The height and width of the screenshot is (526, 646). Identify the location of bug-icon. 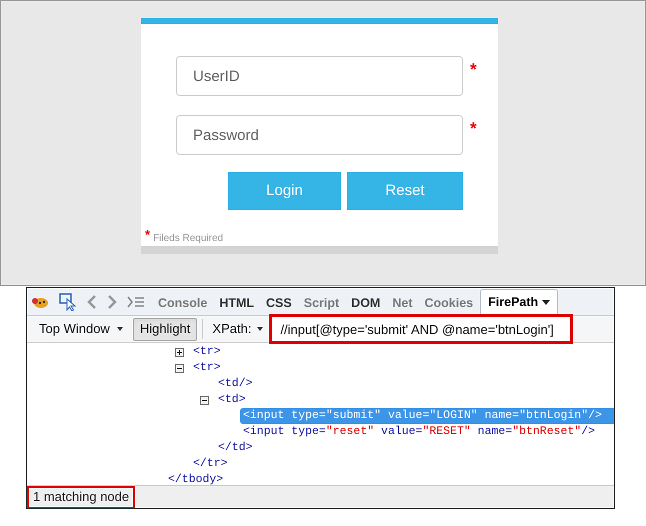
(40, 302).